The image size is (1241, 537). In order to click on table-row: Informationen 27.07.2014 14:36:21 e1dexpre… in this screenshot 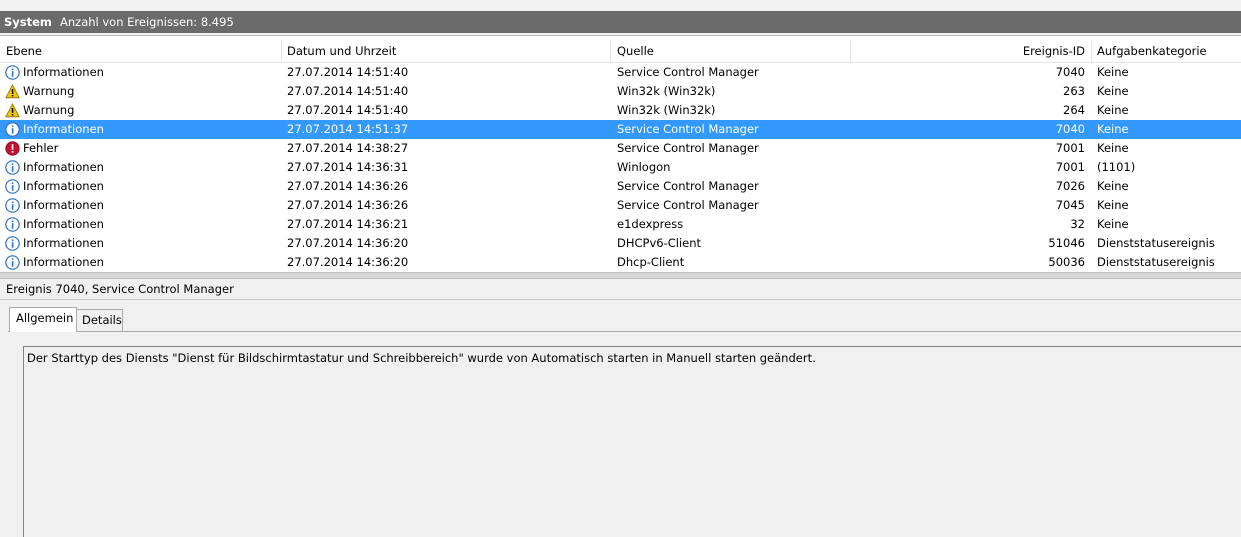, I will do `click(620, 224)`.